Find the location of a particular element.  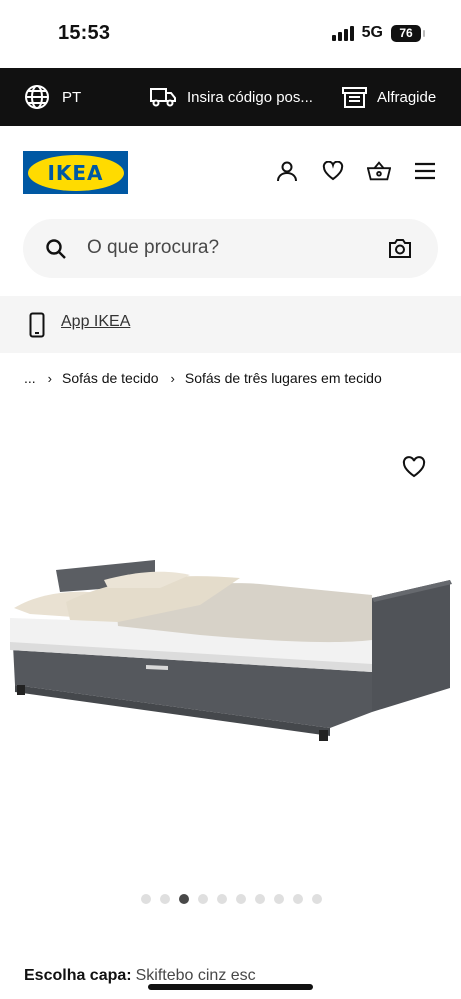

favourites-icon is located at coordinates (333, 171).